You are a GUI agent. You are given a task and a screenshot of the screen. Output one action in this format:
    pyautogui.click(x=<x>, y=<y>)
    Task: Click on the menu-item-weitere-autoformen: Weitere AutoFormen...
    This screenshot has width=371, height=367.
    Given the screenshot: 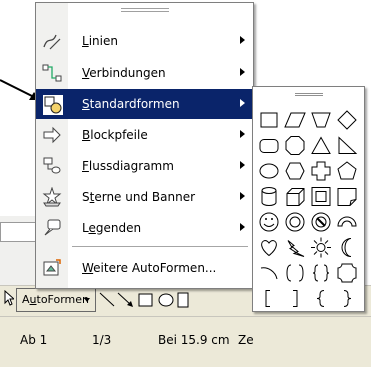 What is the action you would take?
    pyautogui.click(x=144, y=268)
    